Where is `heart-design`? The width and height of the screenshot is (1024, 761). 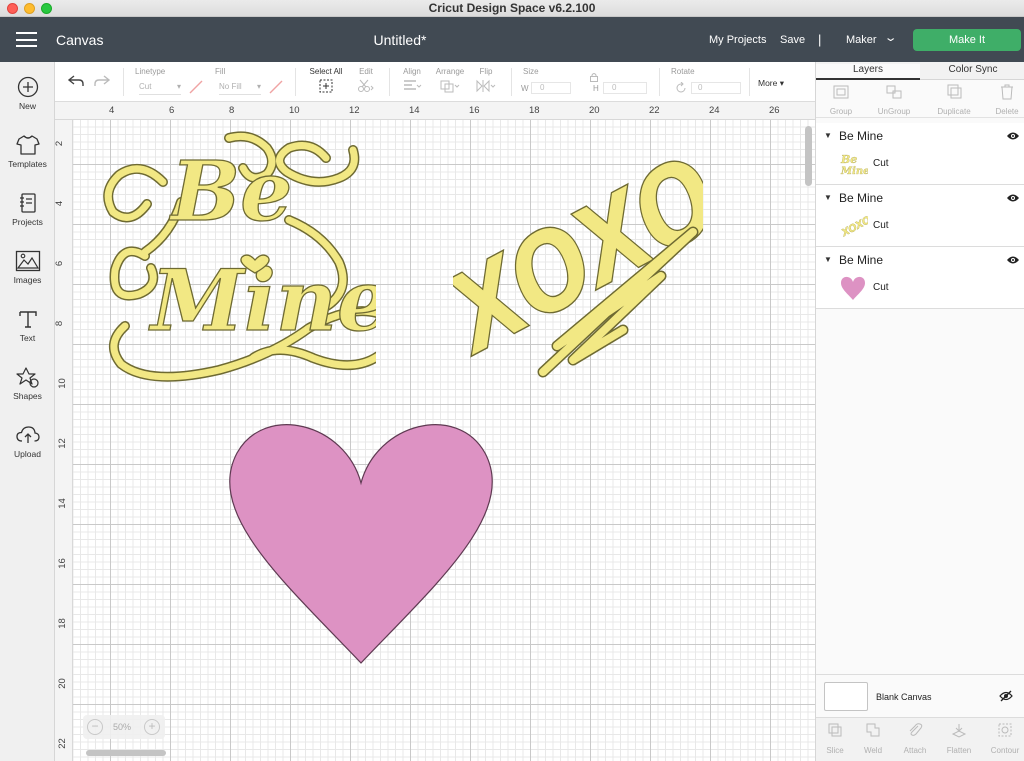 heart-design is located at coordinates (361, 539).